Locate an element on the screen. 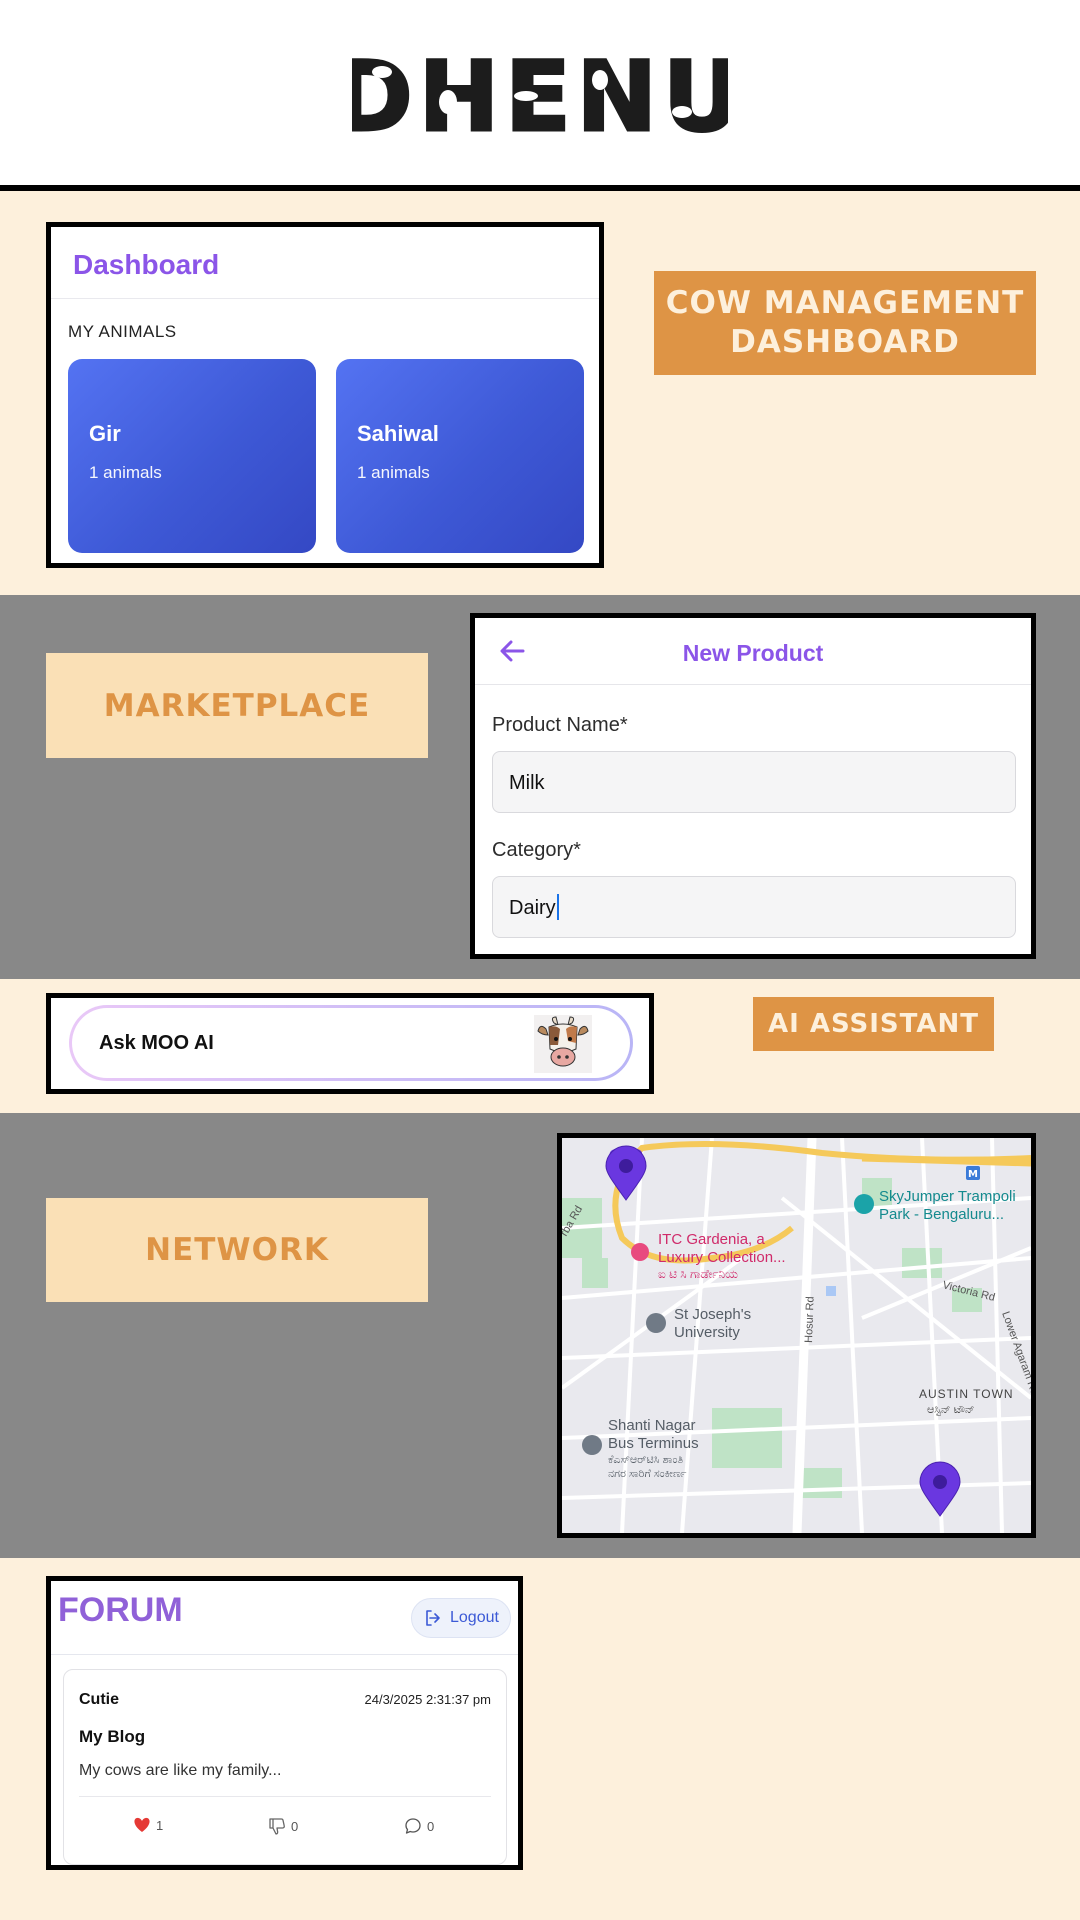  product-name-input: Milk is located at coordinates (754, 782).